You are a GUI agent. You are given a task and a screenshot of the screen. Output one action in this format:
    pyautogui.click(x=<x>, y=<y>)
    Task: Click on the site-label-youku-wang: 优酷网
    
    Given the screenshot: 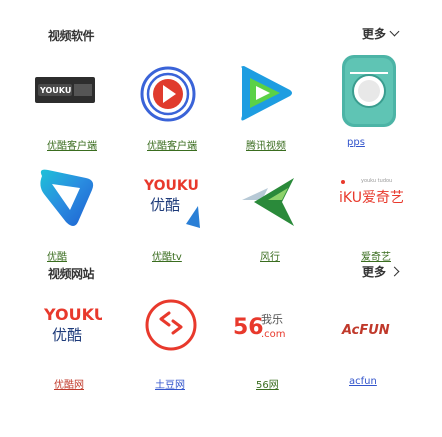 What is the action you would take?
    pyautogui.click(x=69, y=383)
    